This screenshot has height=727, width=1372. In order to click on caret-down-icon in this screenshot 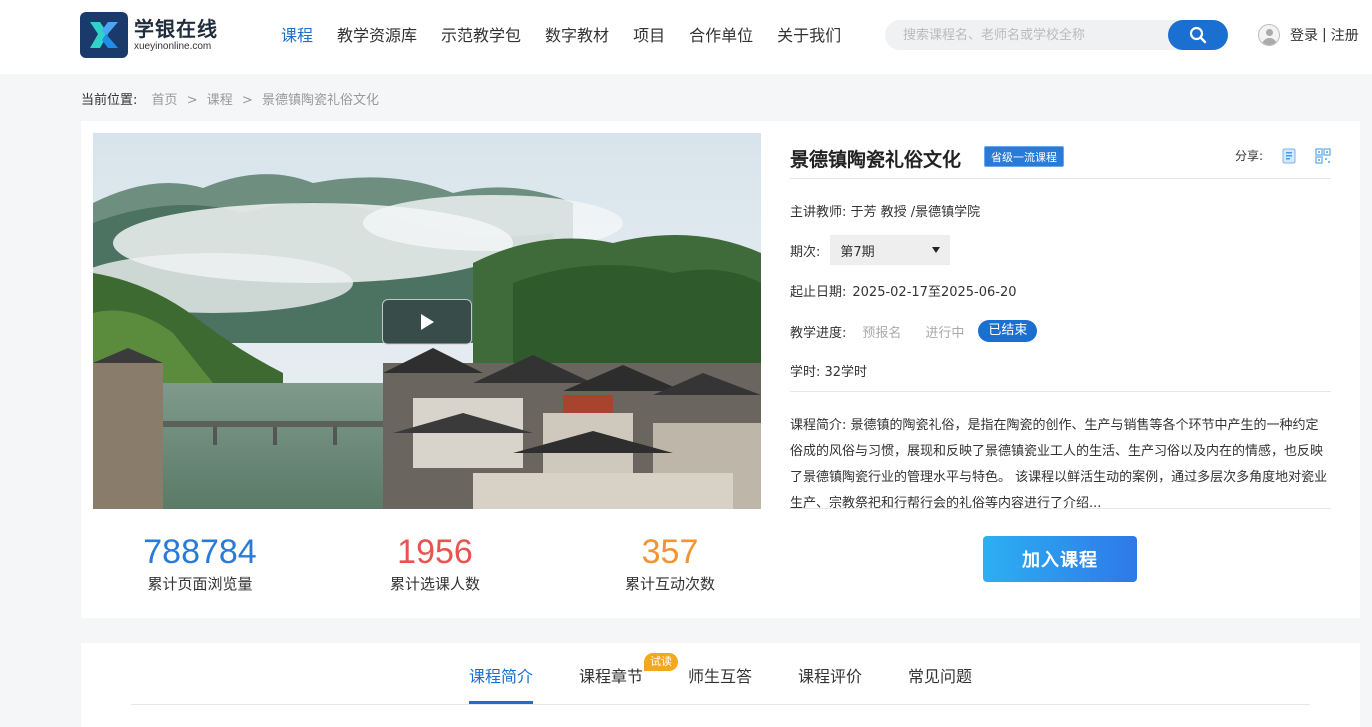, I will do `click(936, 250)`.